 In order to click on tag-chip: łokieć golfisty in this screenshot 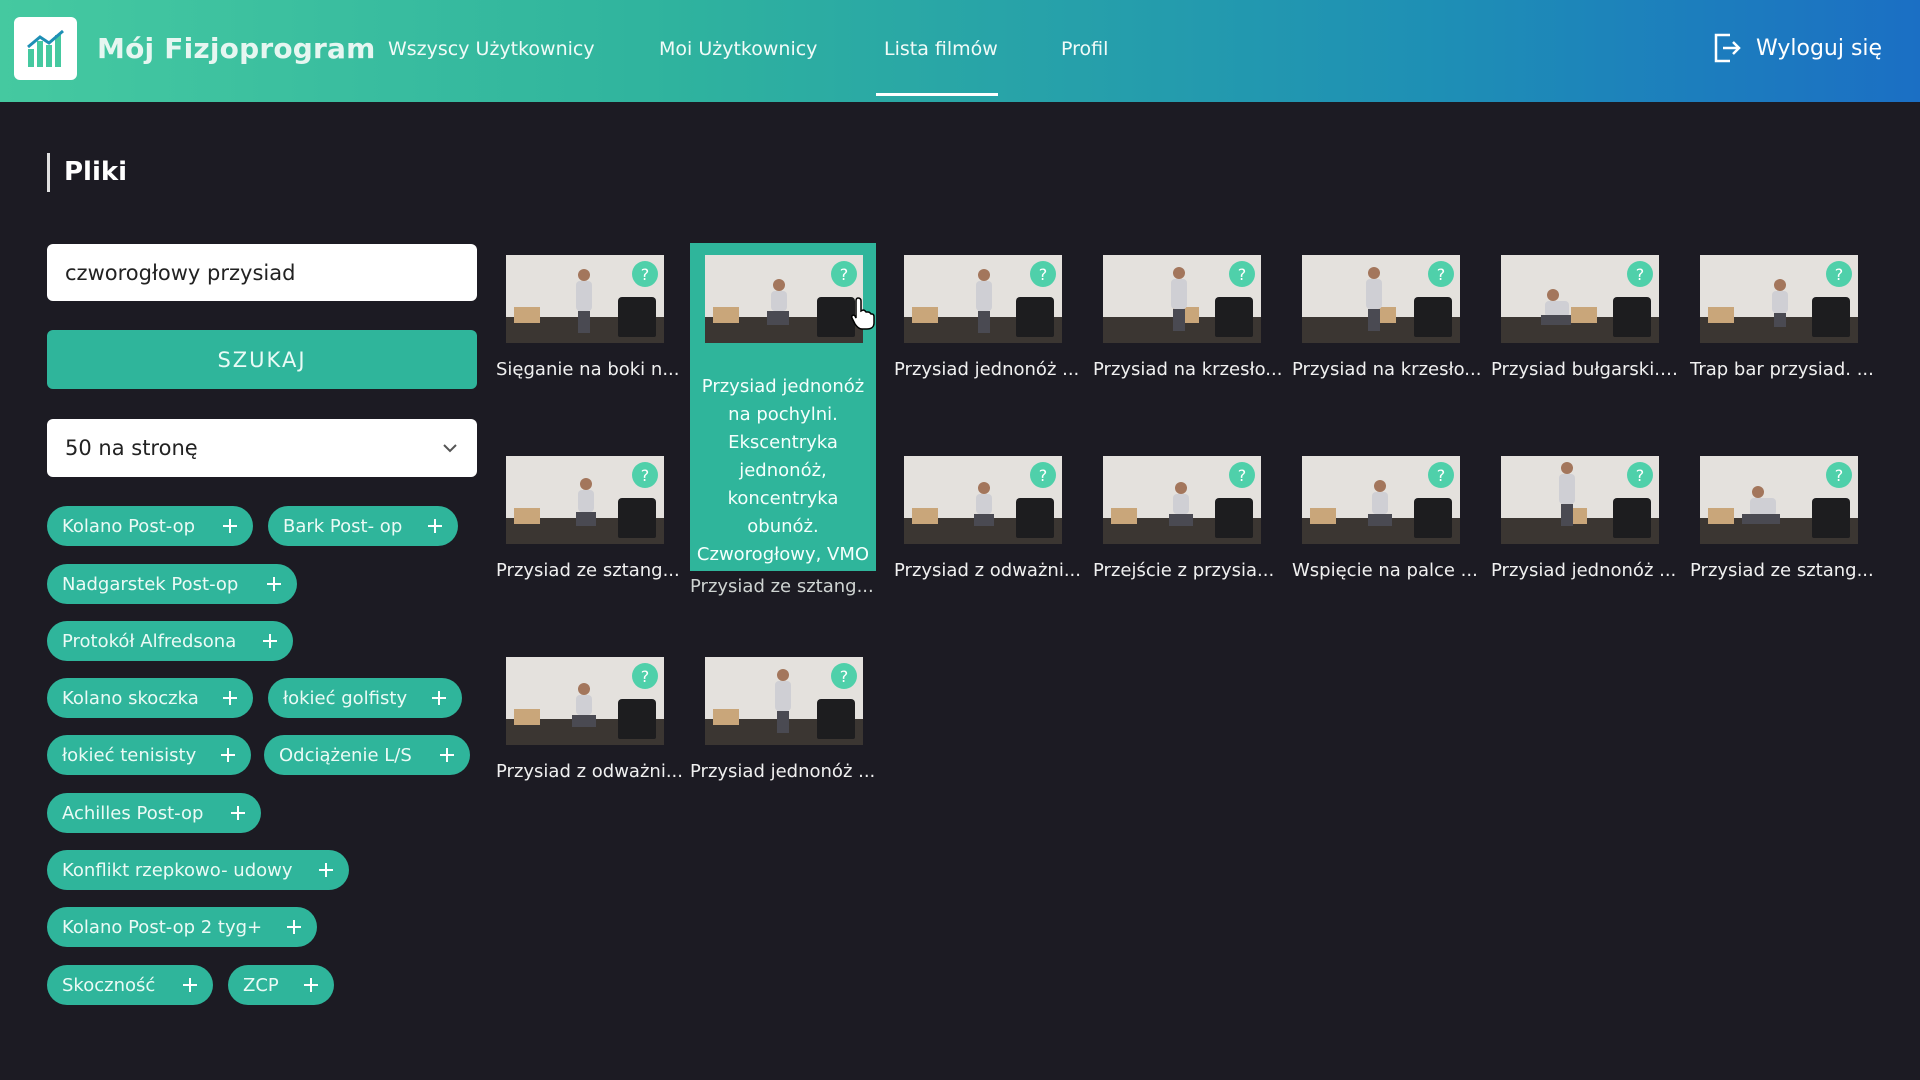, I will do `click(365, 698)`.